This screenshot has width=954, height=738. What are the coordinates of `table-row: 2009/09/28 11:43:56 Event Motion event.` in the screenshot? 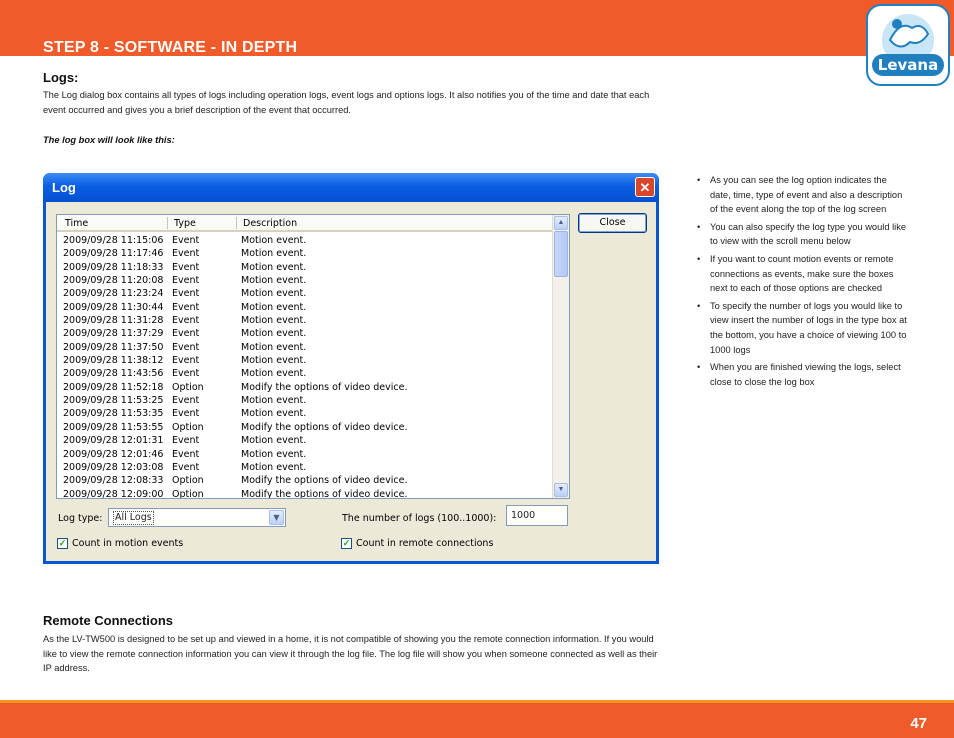 It's located at (305, 373).